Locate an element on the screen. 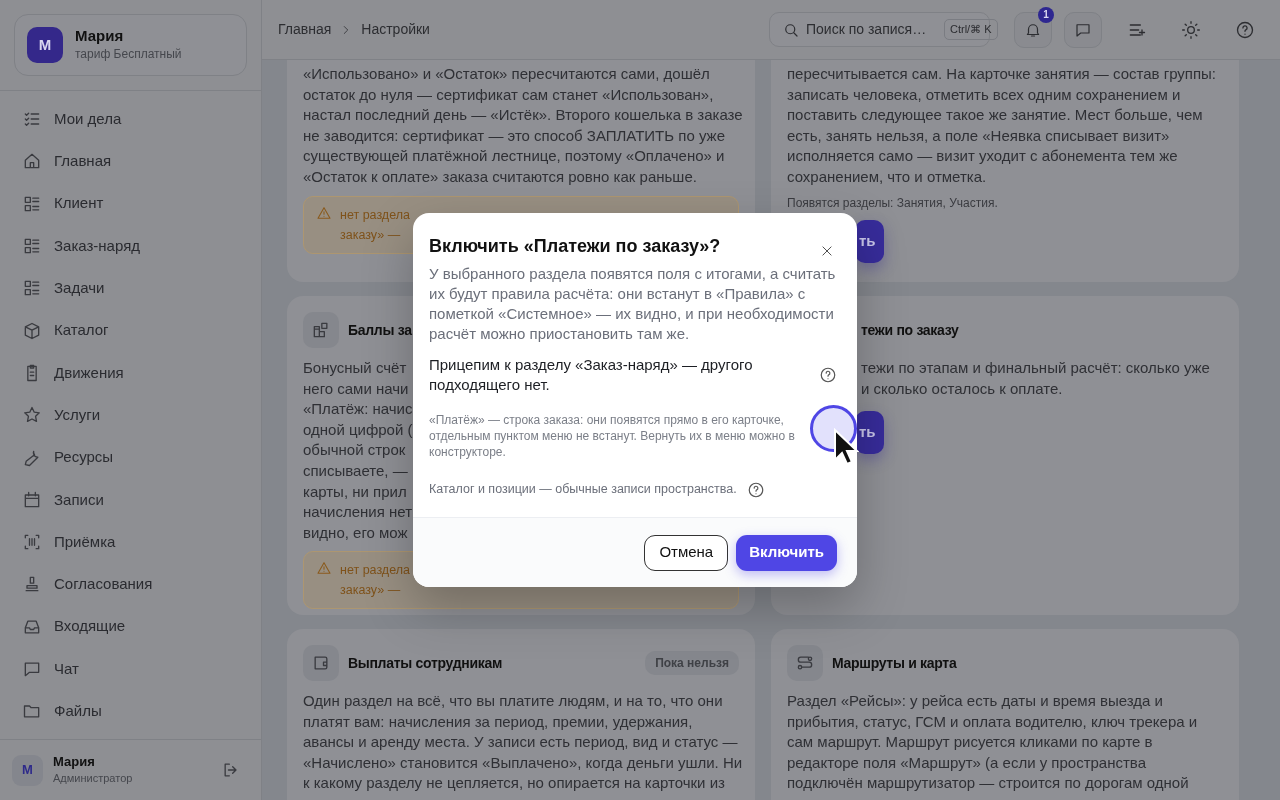 The image size is (1280, 800). calendar-icon is located at coordinates (32, 499).